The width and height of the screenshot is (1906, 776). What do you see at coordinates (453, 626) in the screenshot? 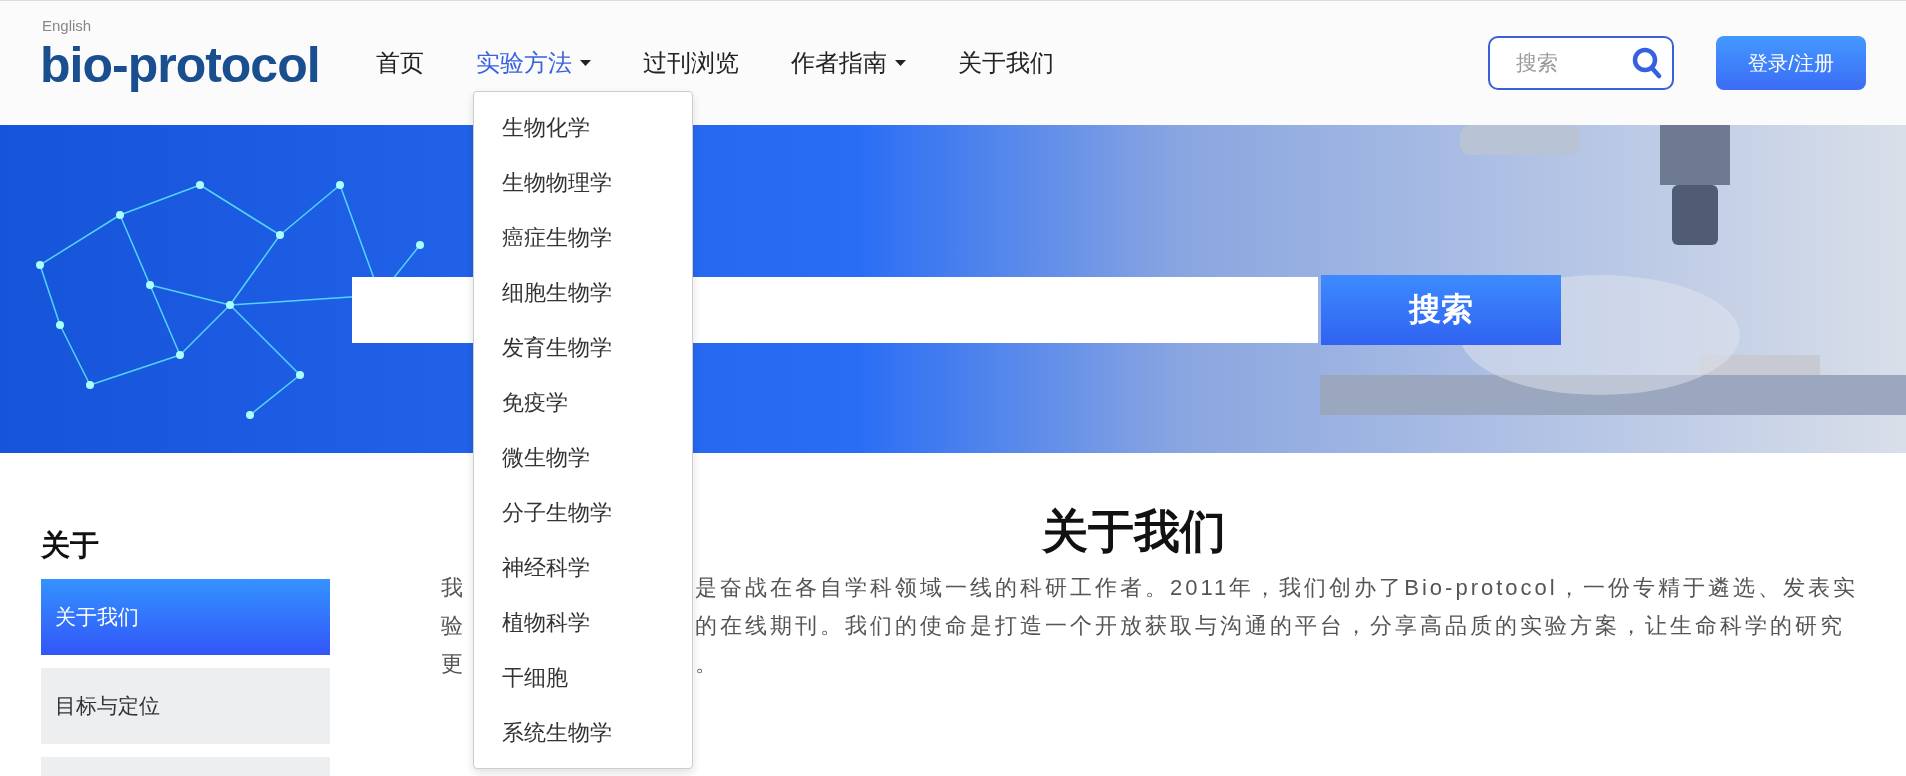
I see `paragraph-text: 验` at bounding box center [453, 626].